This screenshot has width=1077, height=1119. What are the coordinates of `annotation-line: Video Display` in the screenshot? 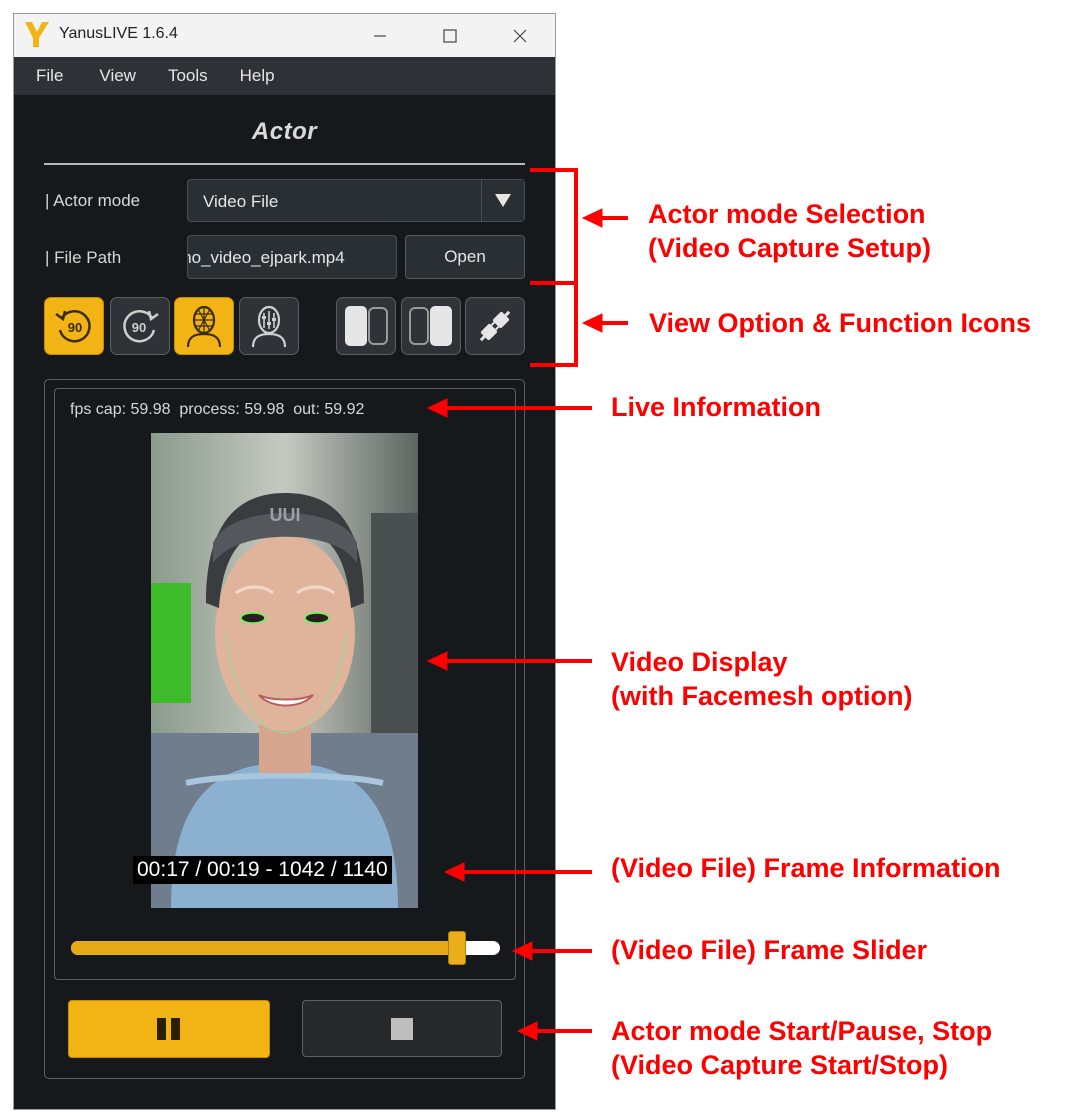 It's located at (699, 662).